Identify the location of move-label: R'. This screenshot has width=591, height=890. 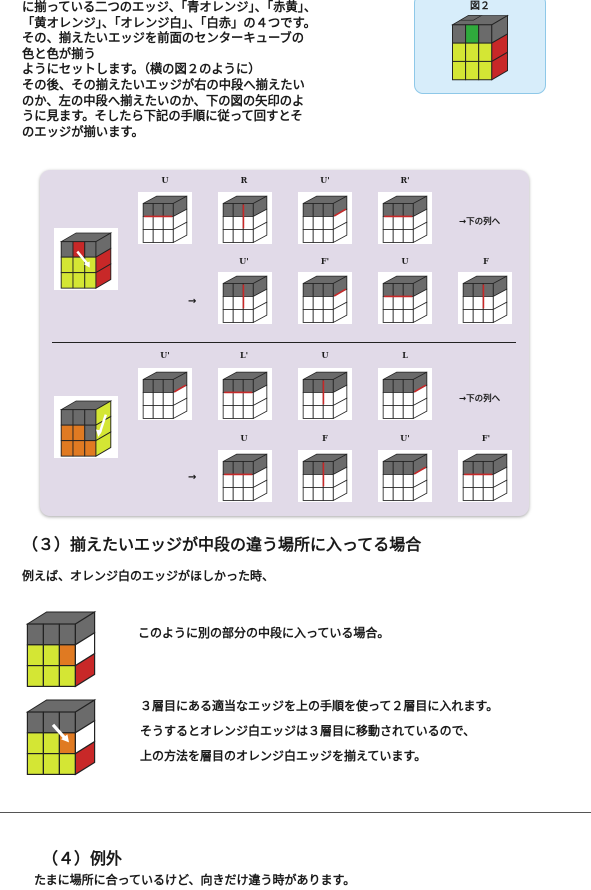
(405, 180).